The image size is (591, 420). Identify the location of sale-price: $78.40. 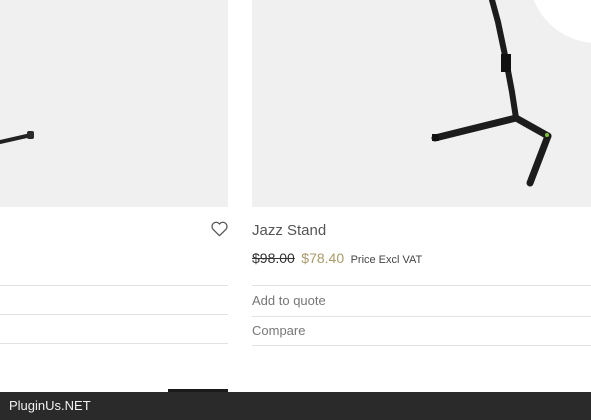
(323, 258).